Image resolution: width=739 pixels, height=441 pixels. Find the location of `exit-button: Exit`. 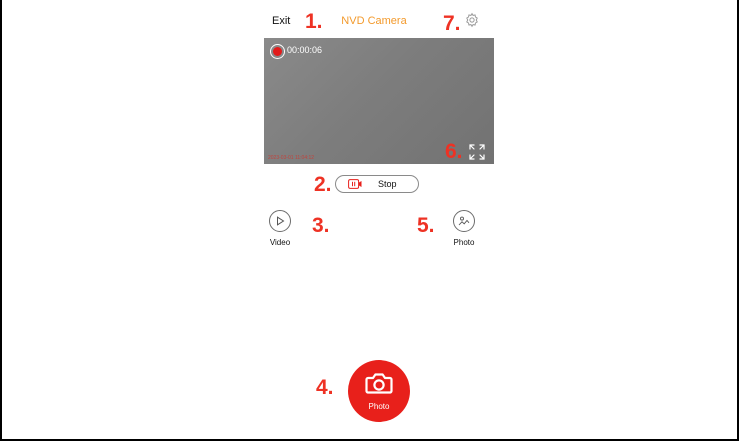

exit-button: Exit is located at coordinates (281, 21).